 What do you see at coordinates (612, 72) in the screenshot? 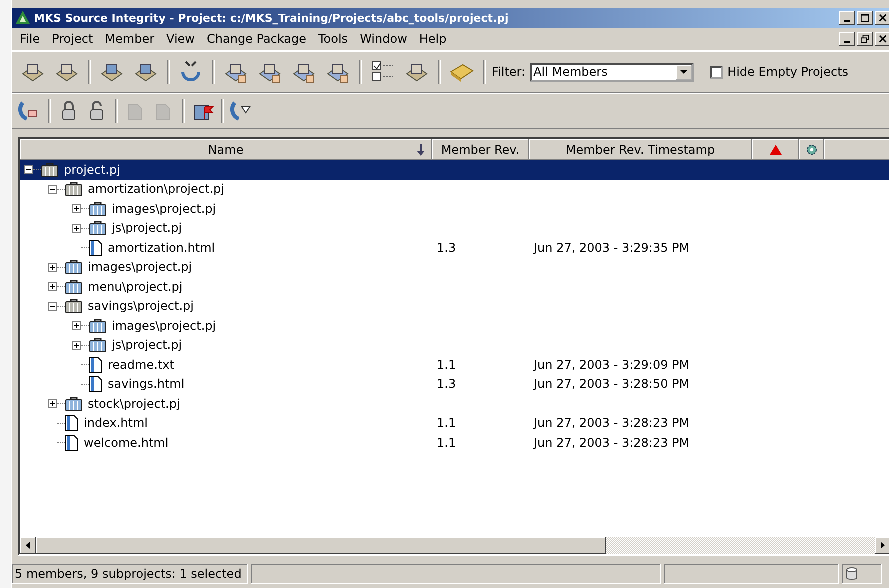
I see `filter-dropdown: All Members` at bounding box center [612, 72].